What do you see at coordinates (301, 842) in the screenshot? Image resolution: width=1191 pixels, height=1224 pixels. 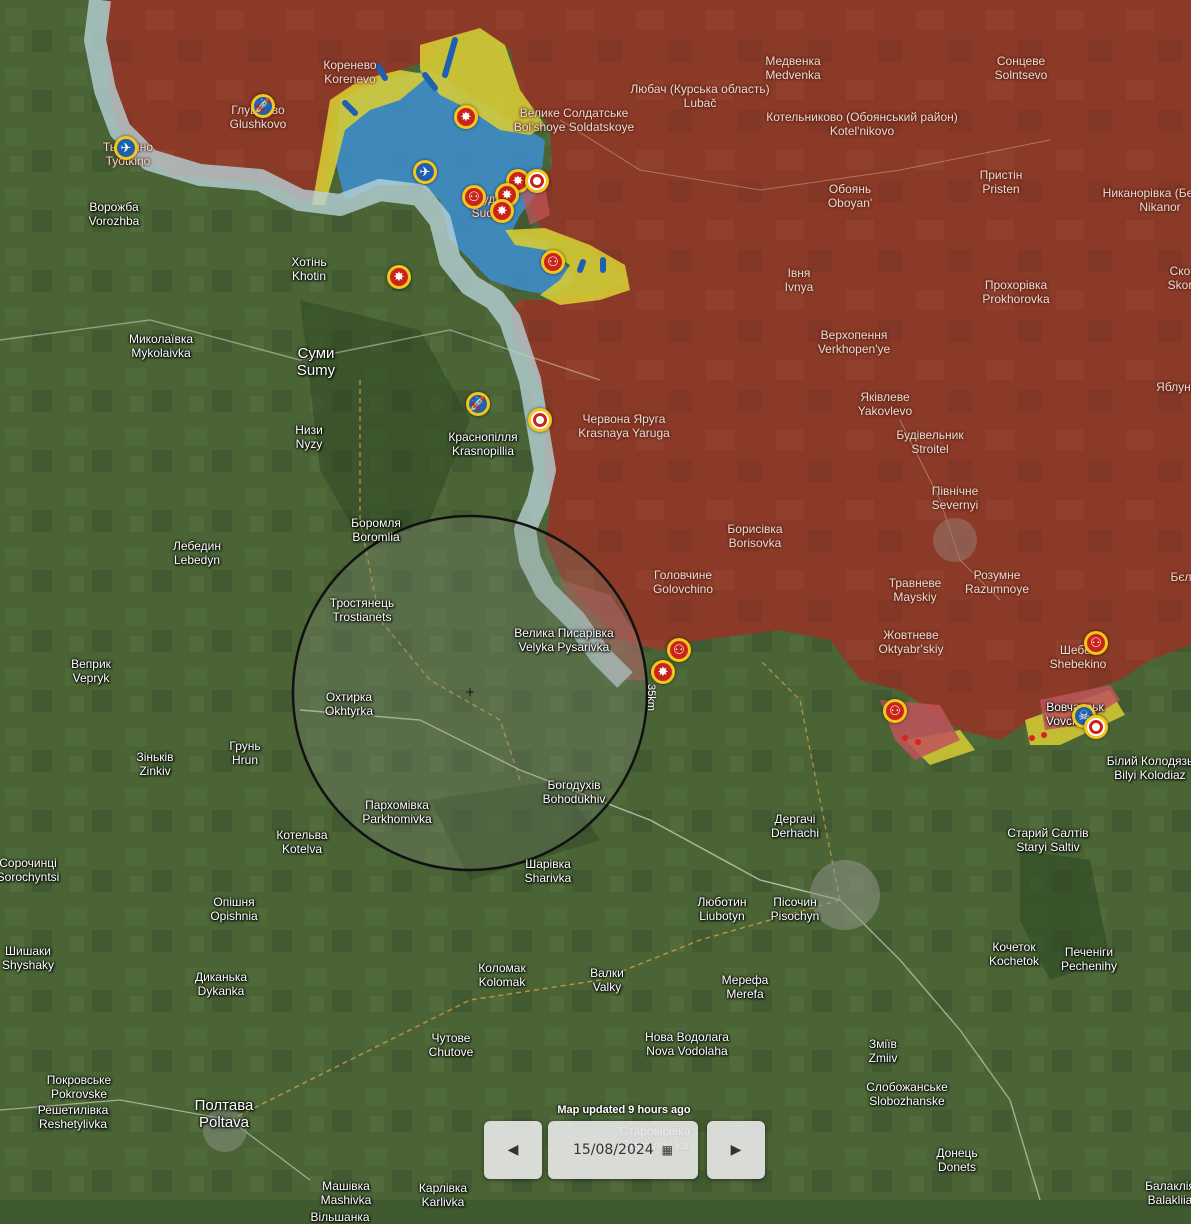 I see `city-label: КотельваKotelva` at bounding box center [301, 842].